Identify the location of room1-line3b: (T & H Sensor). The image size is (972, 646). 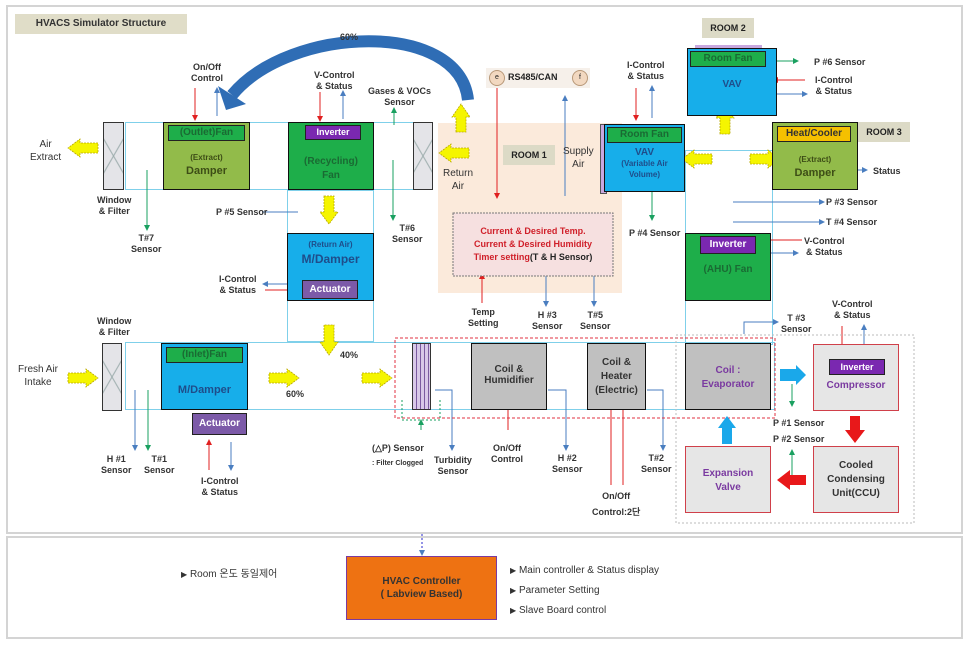
(561, 257).